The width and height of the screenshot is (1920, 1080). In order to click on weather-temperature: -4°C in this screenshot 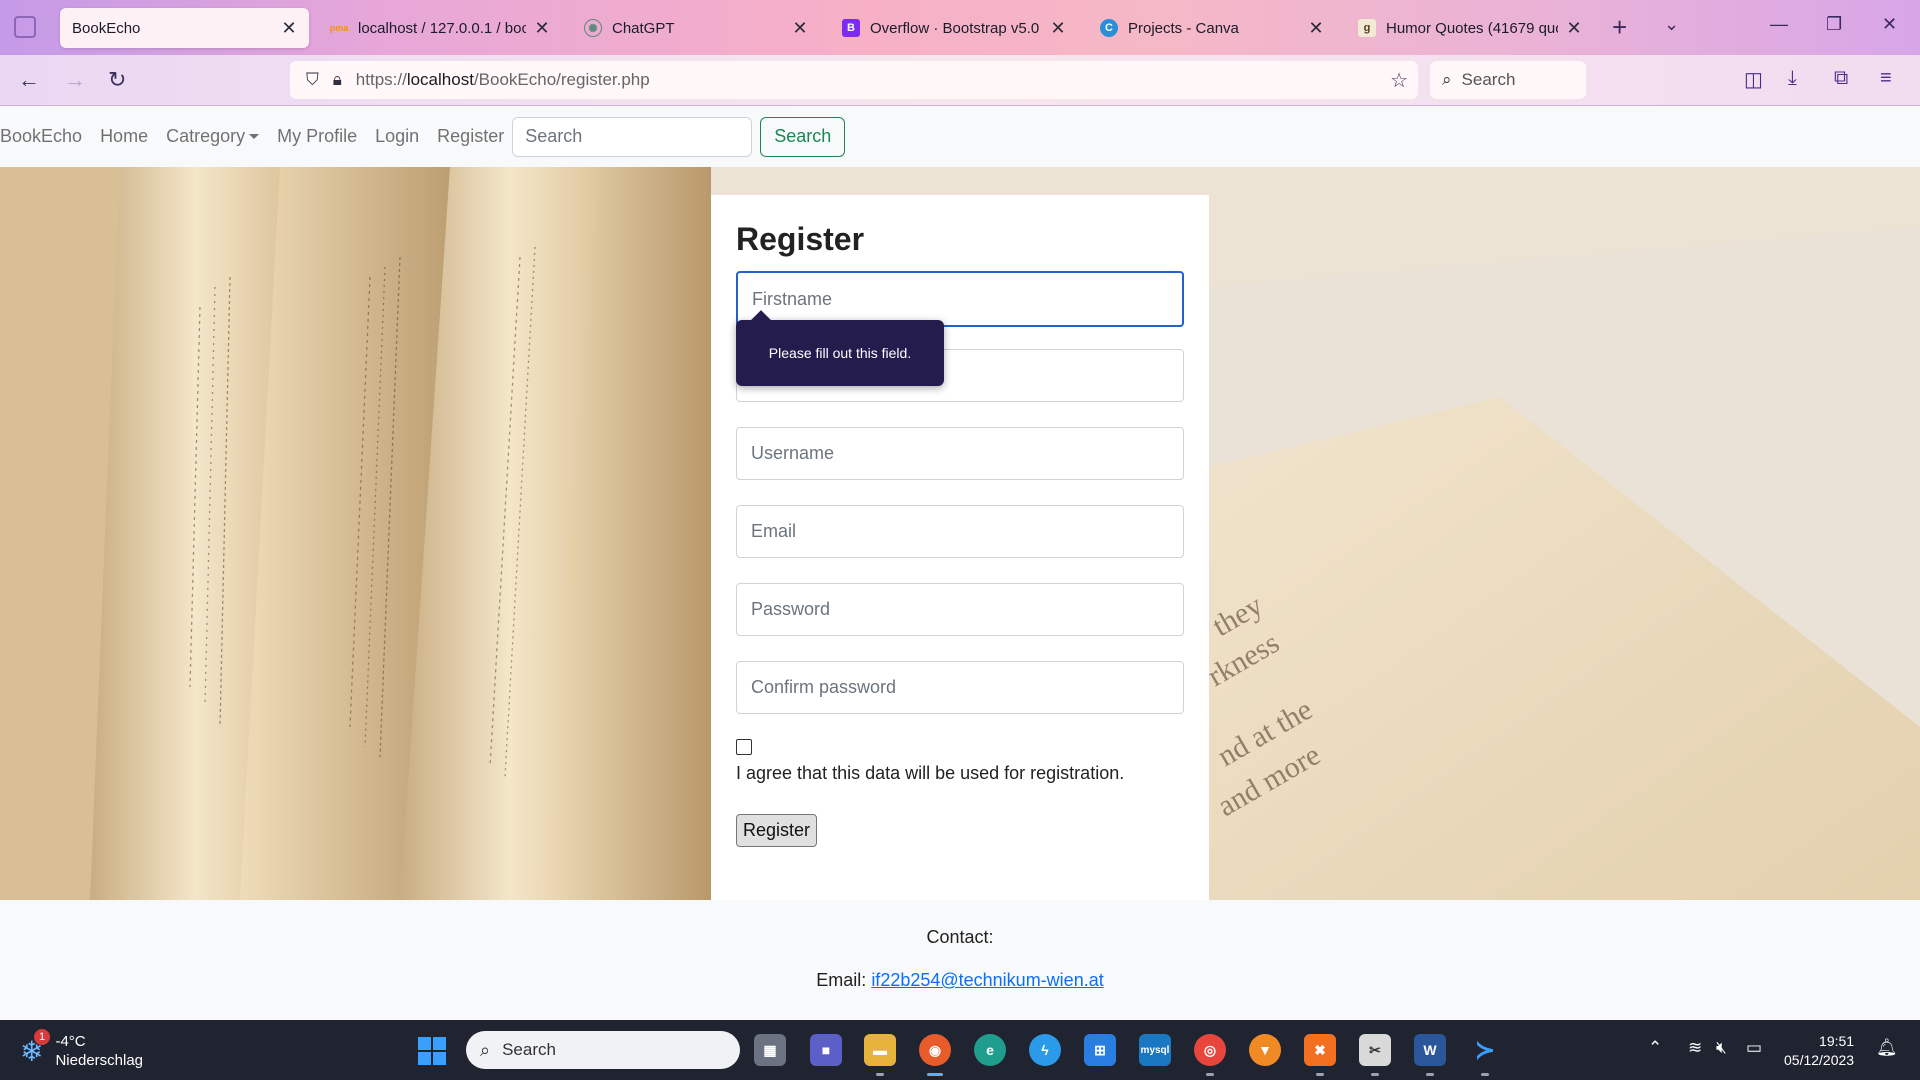, I will do `click(70, 1041)`.